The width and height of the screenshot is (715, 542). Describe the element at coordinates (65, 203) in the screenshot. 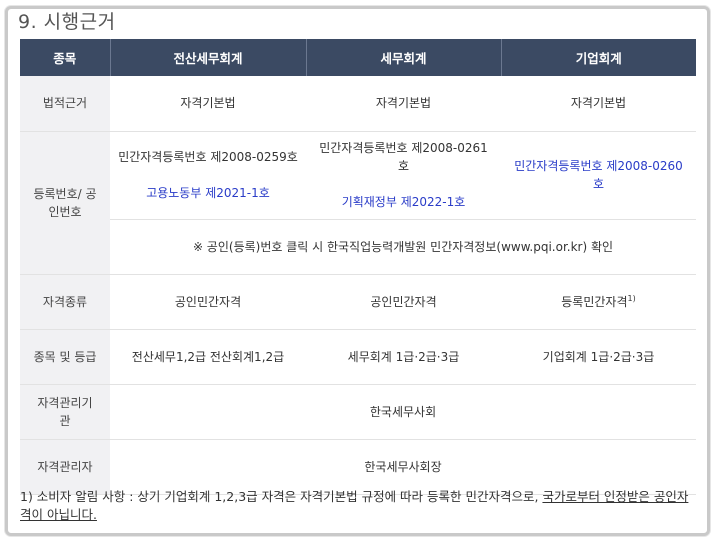

I see `row-label-registration: 등록번호/ 공인번호` at that location.